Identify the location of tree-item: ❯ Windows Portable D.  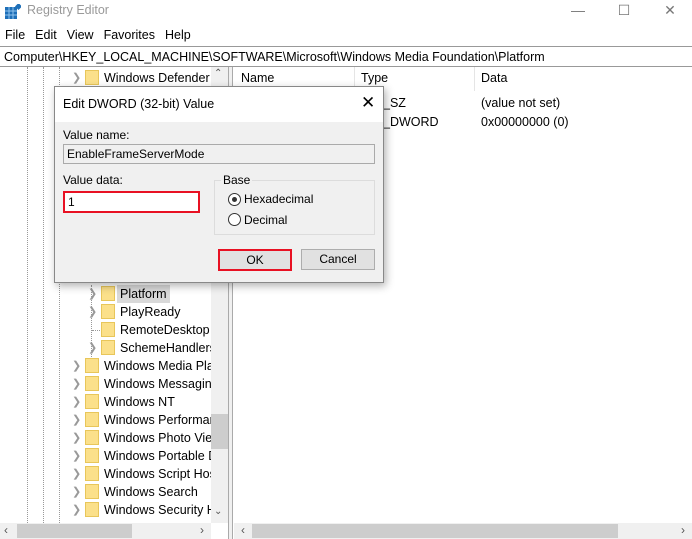
(108, 456).